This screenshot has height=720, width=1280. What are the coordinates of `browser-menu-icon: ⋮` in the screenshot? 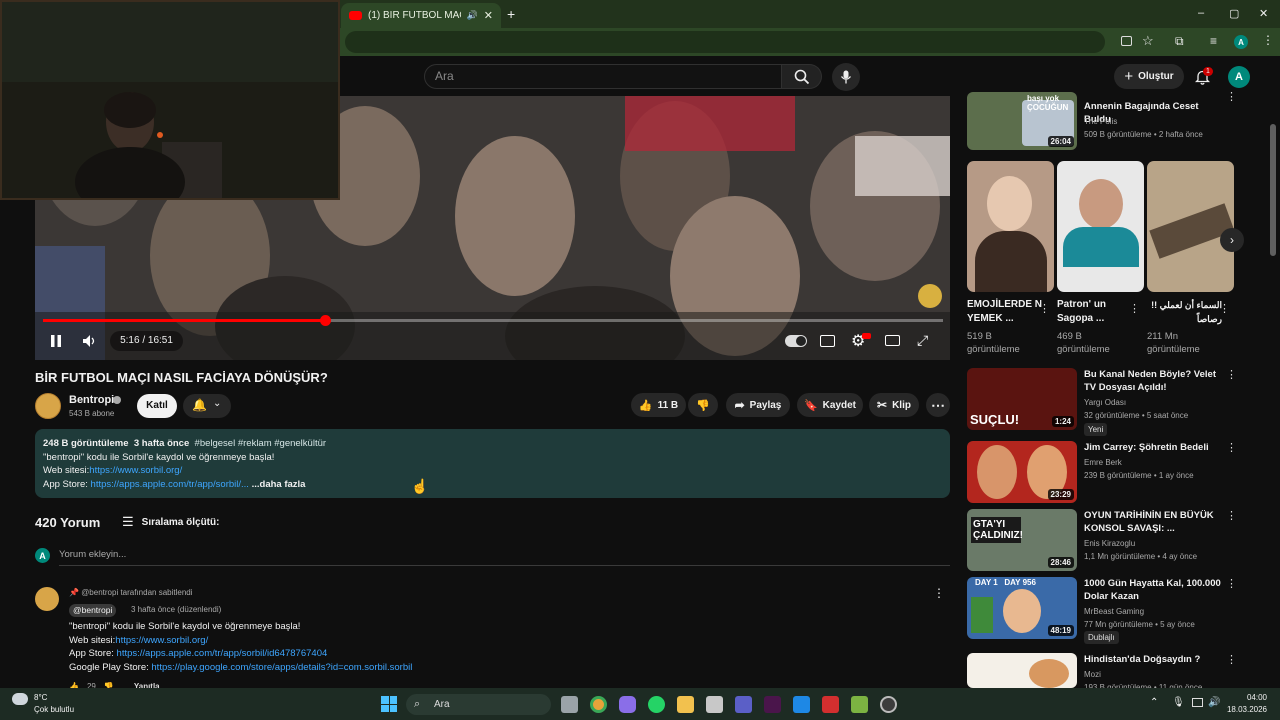 It's located at (1268, 40).